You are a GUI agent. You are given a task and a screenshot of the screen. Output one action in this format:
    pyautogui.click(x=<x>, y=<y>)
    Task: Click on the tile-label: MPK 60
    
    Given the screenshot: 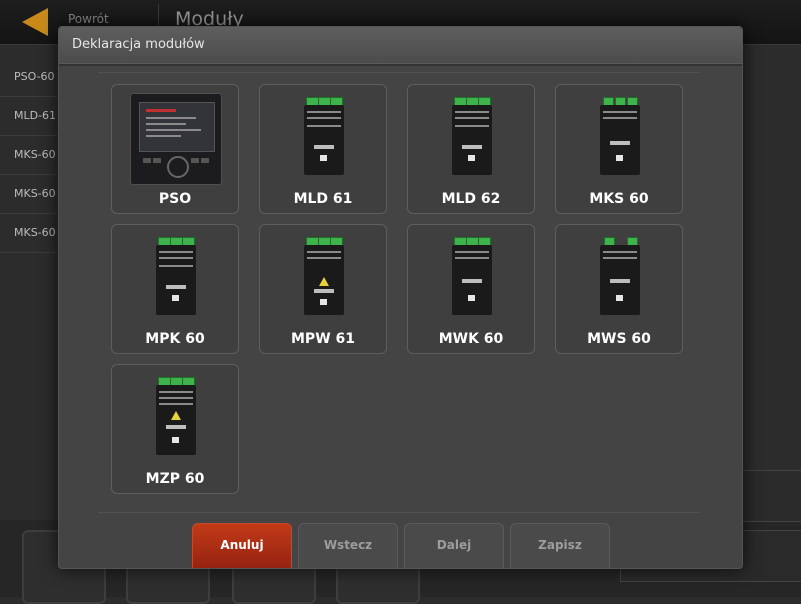 What is the action you would take?
    pyautogui.click(x=175, y=339)
    